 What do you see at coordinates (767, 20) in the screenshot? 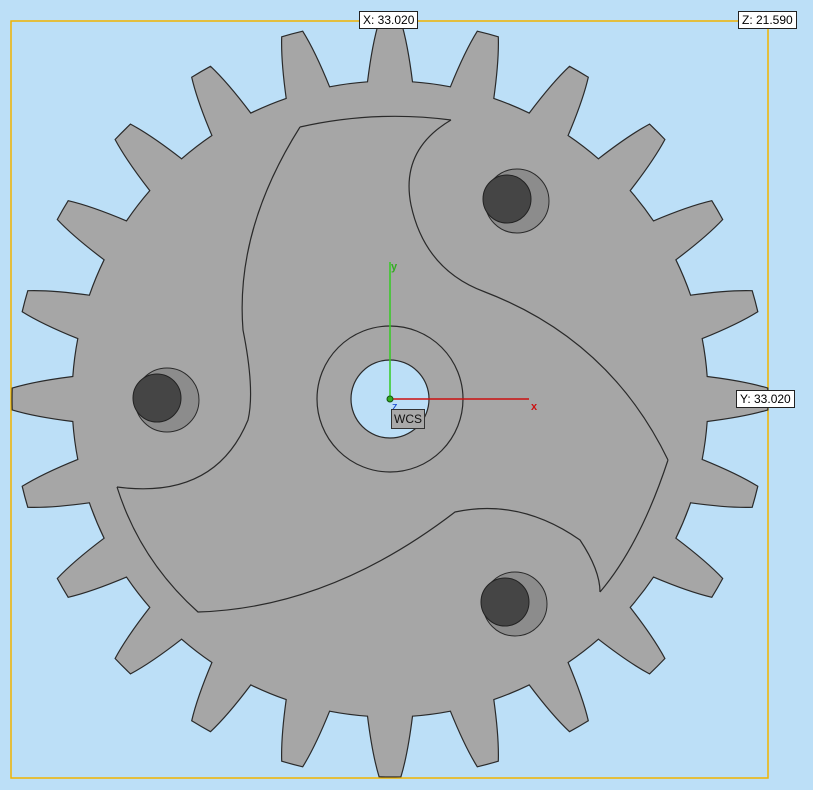
I see `dimension-z-label: Z: 21.590` at bounding box center [767, 20].